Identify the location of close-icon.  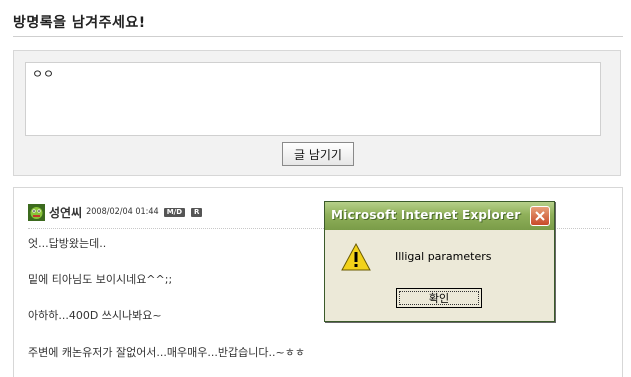
(540, 216).